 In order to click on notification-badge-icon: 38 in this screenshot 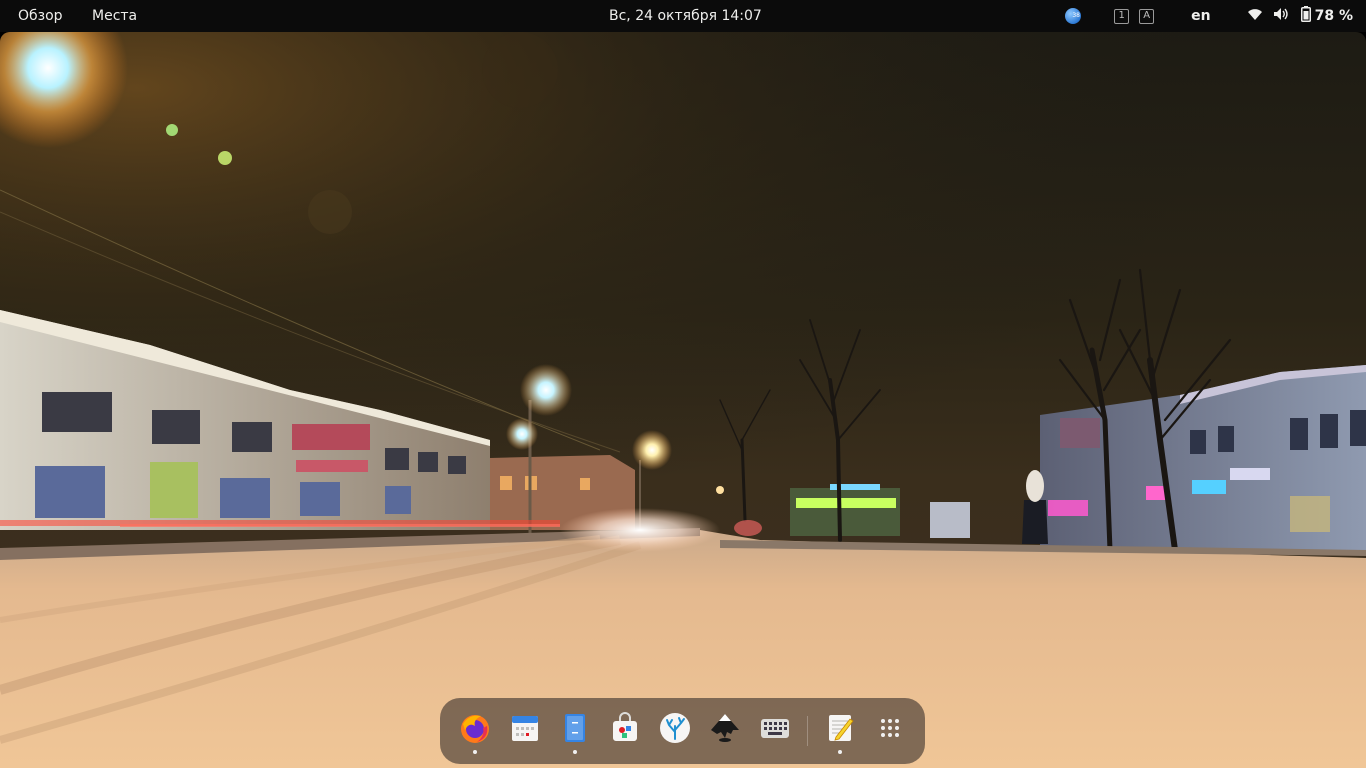, I will do `click(1073, 16)`.